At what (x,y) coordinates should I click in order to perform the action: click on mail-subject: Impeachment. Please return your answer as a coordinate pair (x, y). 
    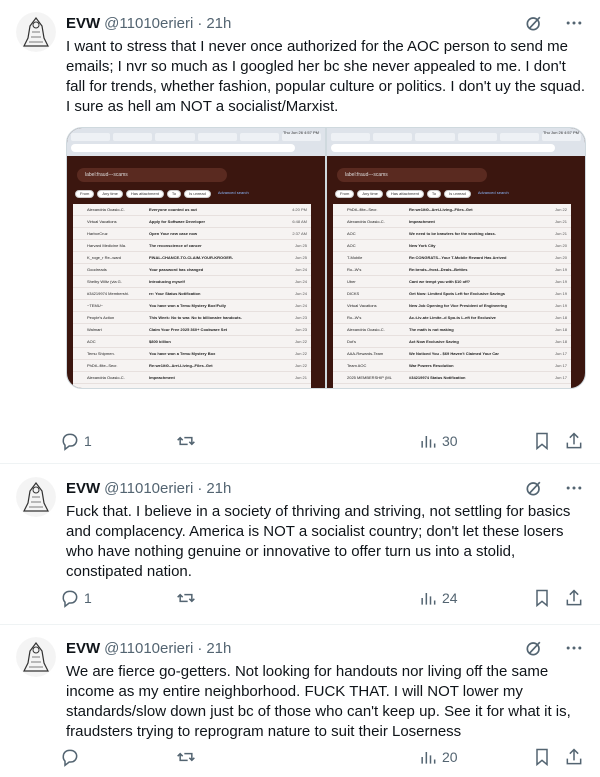
    Looking at the image, I should click on (162, 377).